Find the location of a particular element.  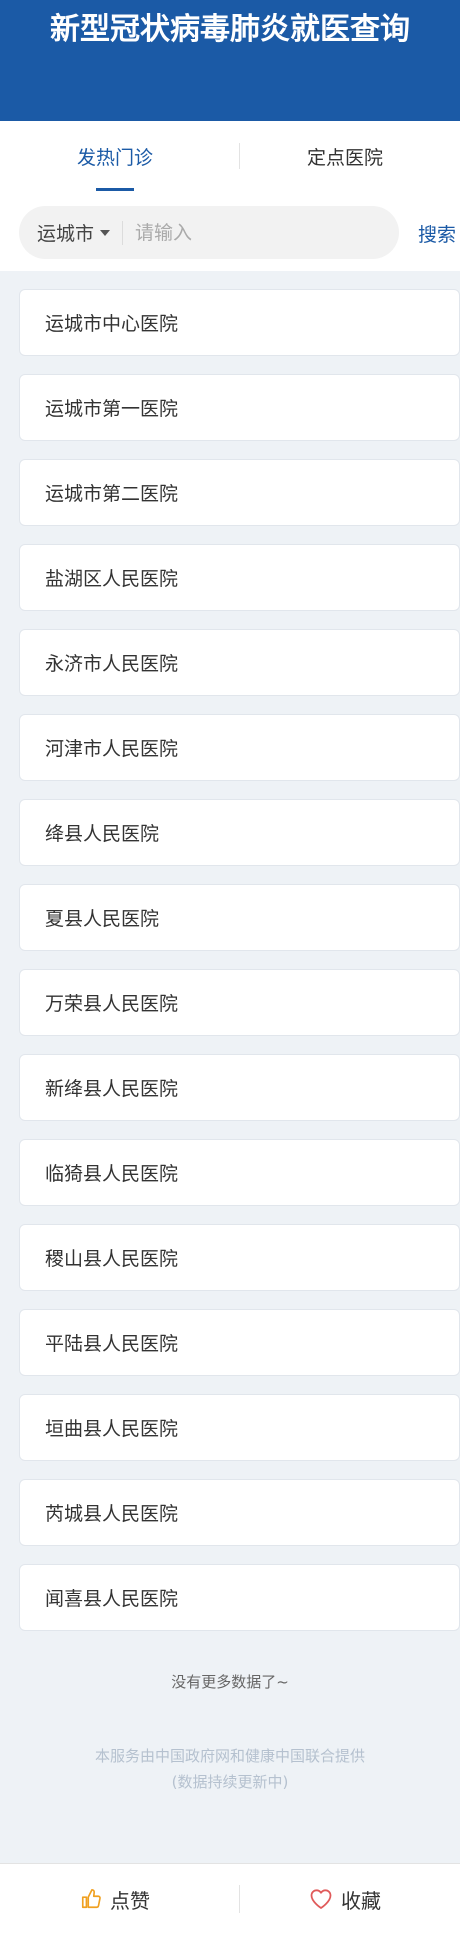

hospital-list-item: 闻喜县人民医院 is located at coordinates (239, 1597).